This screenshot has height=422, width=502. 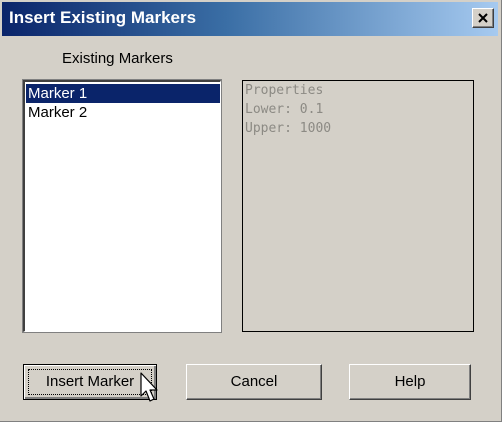 I want to click on properties-heading: Properties, so click(x=284, y=90).